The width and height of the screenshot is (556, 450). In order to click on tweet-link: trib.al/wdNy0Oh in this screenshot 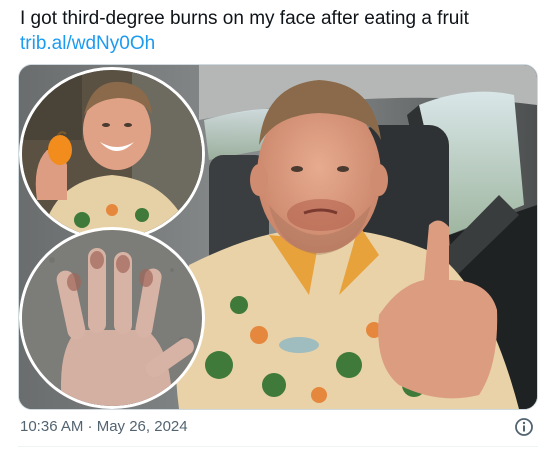, I will do `click(280, 43)`.